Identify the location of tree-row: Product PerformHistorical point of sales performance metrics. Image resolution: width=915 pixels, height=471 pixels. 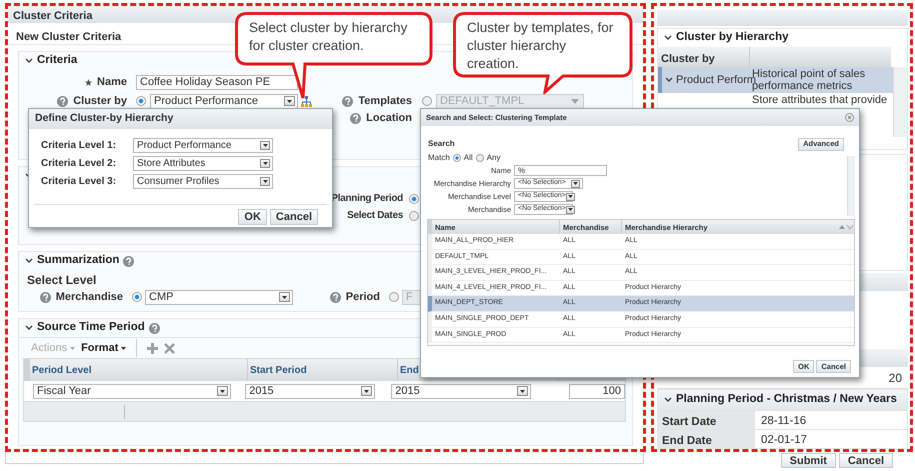
(775, 80).